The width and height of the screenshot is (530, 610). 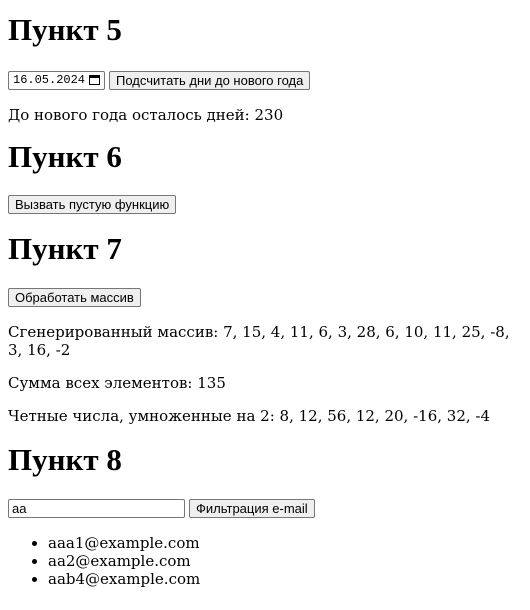 I want to click on calendar-icon, so click(x=95, y=80).